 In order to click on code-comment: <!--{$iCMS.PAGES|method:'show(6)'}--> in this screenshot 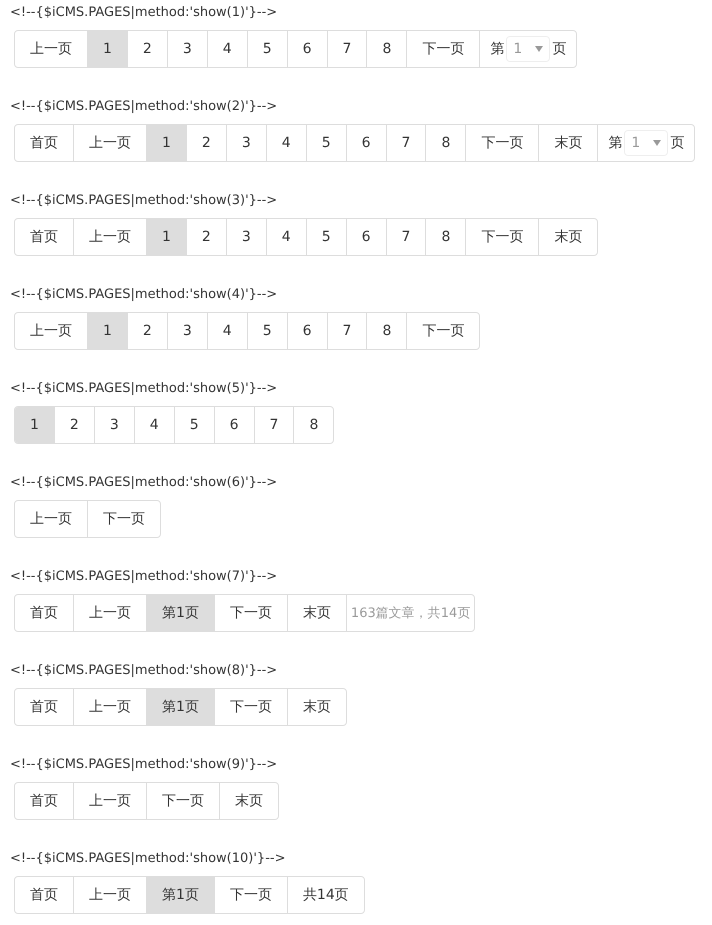, I will do `click(144, 483)`.